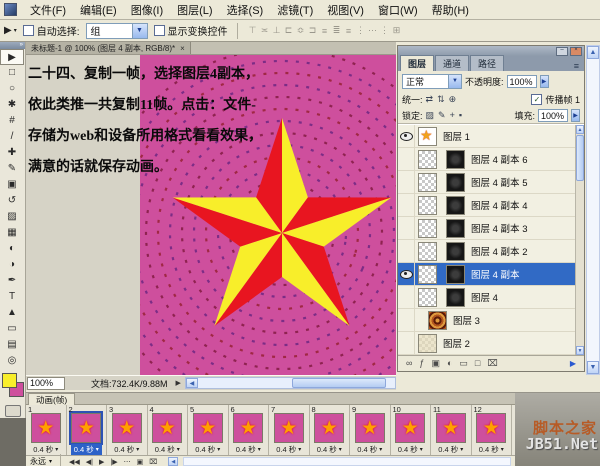  I want to click on layer-row: ★ 图层 4 副本 3, so click(491, 228).